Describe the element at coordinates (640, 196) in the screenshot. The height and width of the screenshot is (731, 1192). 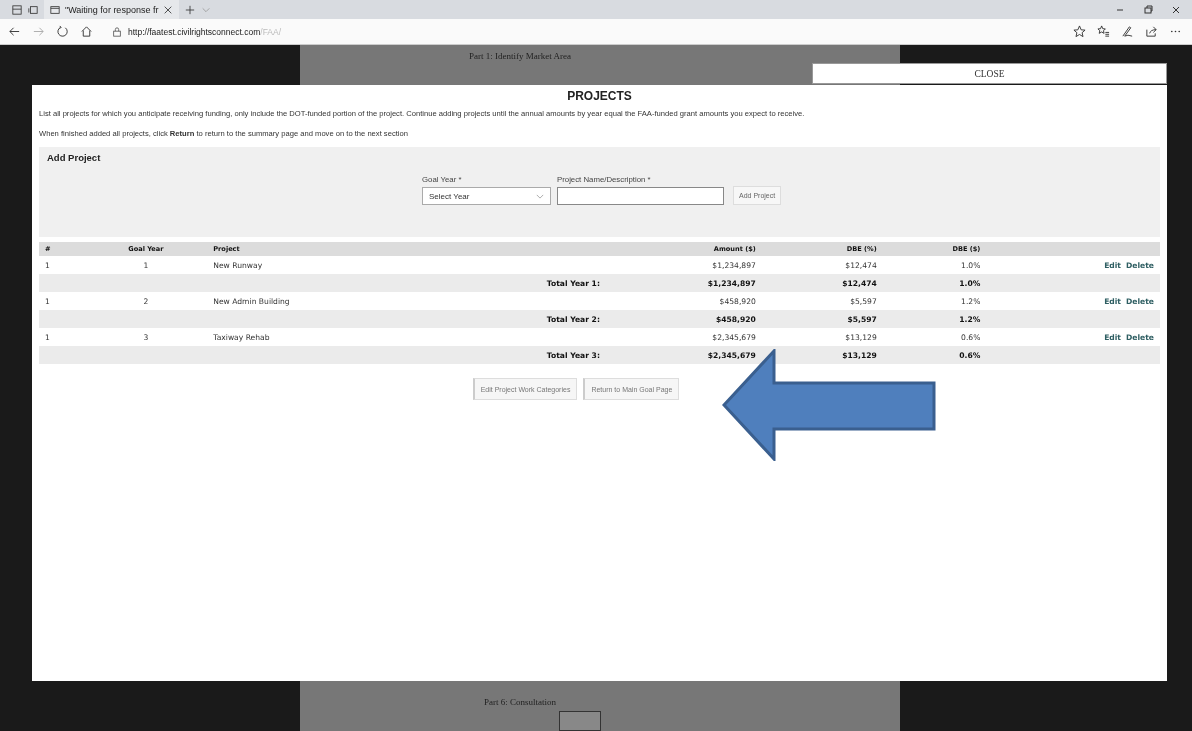
I see `project-name-field` at that location.